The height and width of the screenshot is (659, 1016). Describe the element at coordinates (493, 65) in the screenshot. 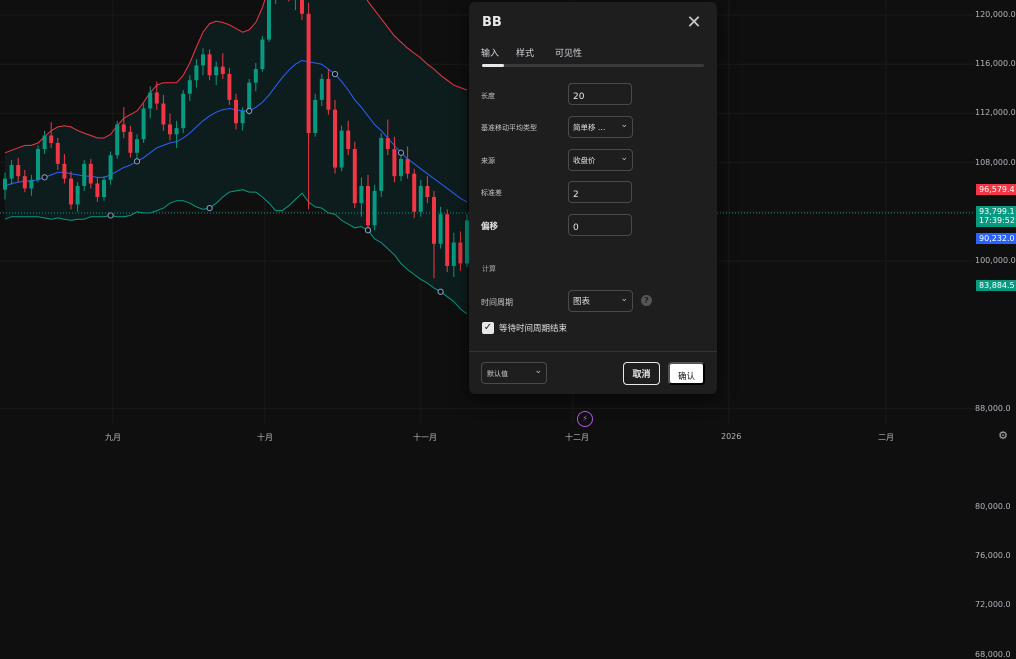

I see `tab-indicator` at that location.